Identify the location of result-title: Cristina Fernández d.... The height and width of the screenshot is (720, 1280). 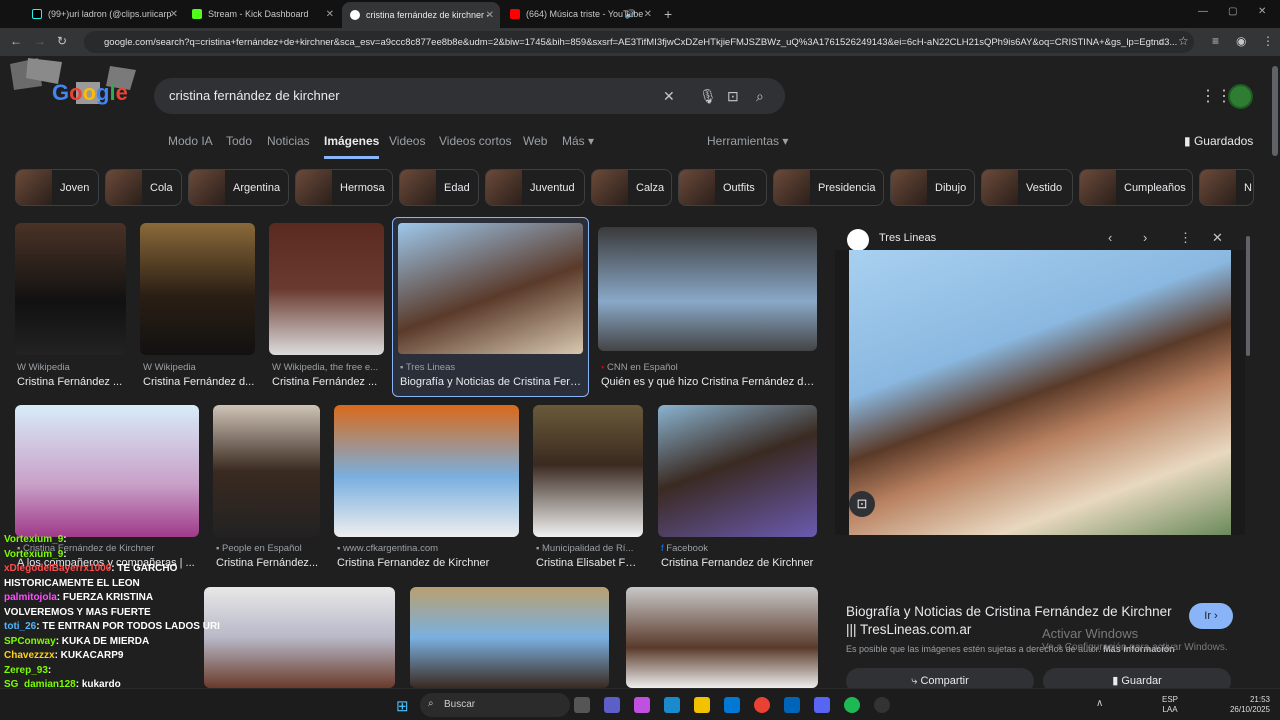
(199, 382).